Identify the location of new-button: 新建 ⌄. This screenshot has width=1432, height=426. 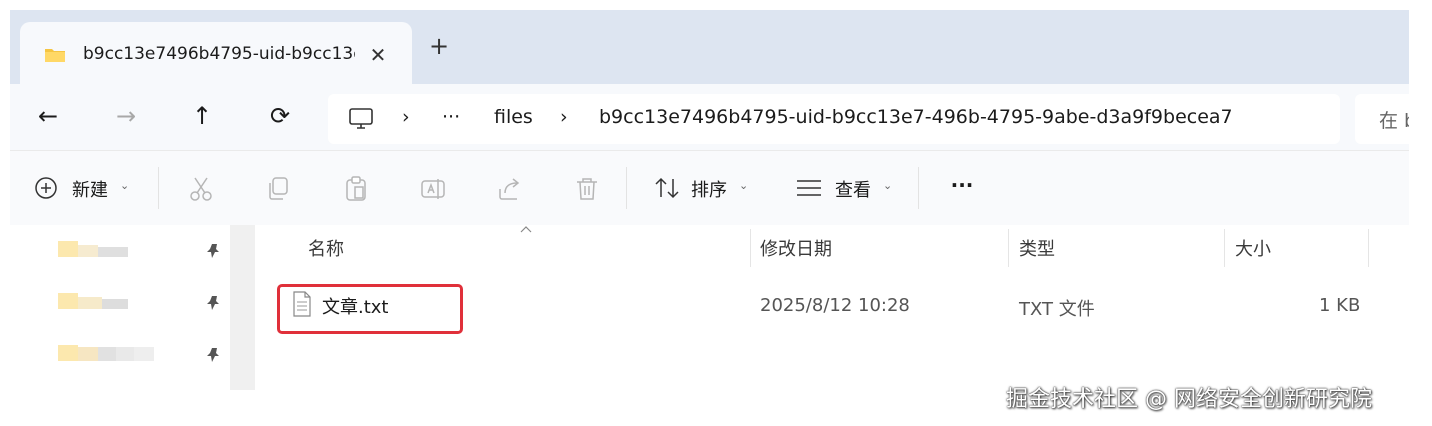
(93, 189).